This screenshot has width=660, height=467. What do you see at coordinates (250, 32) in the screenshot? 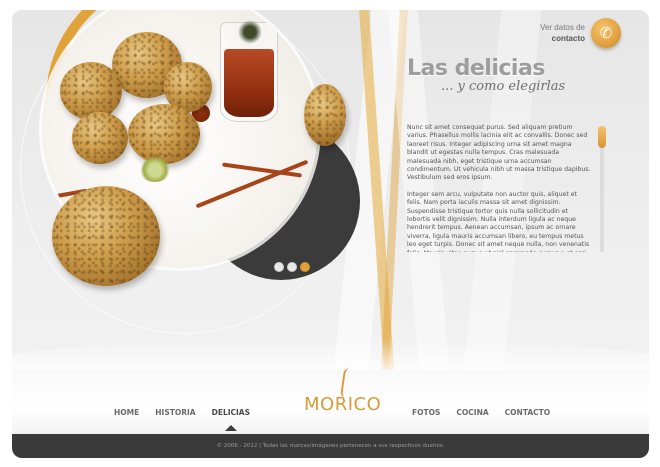
I see `herb-garnish` at bounding box center [250, 32].